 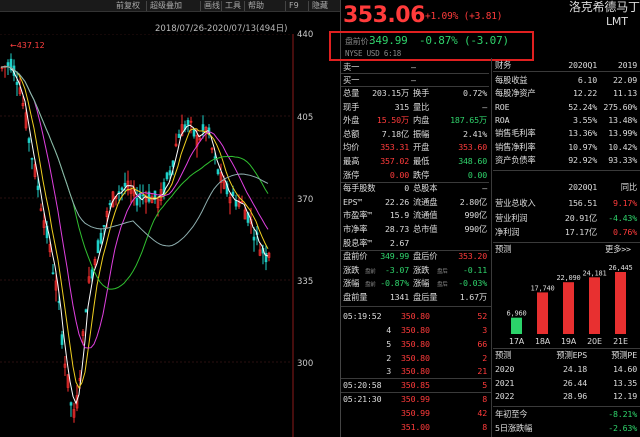 What do you see at coordinates (128, 6) in the screenshot?
I see `toolbar-item: 前复权` at bounding box center [128, 6].